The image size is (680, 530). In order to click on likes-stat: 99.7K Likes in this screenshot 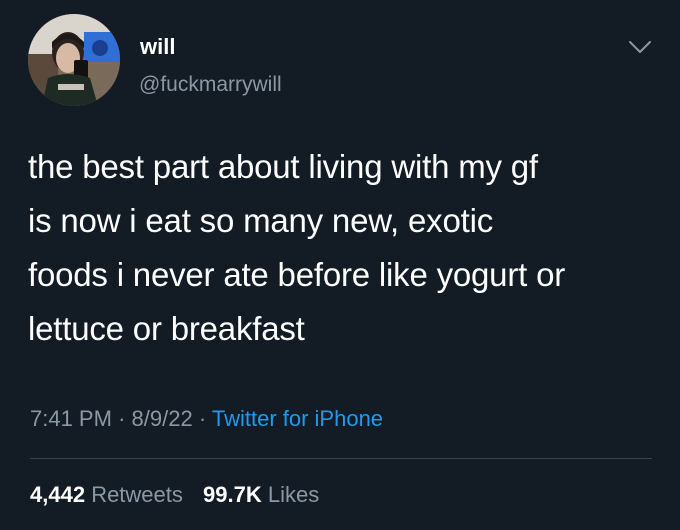, I will do `click(261, 494)`.